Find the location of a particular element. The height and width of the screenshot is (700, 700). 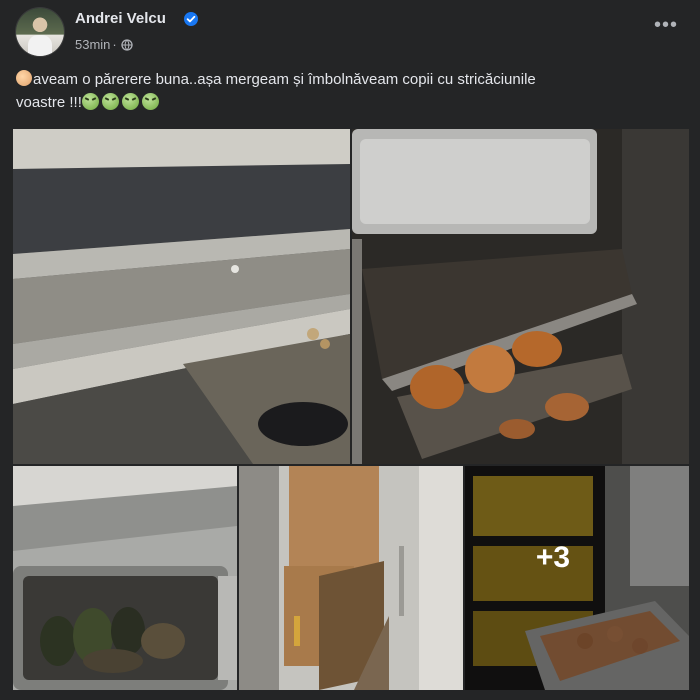

globe-icon is located at coordinates (127, 45).